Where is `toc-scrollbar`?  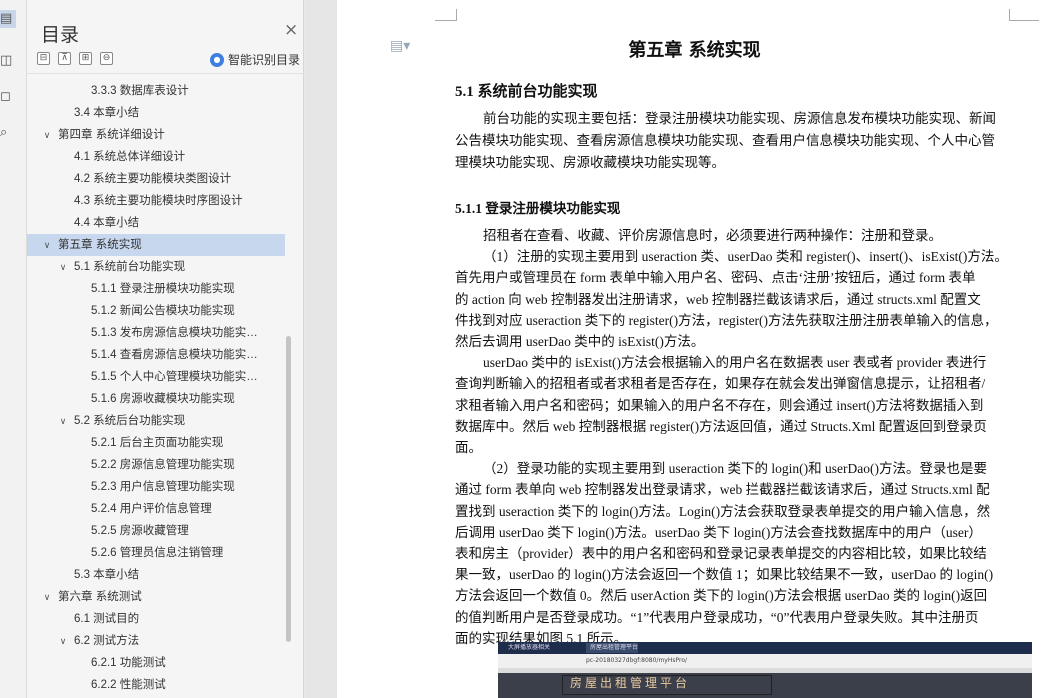
toc-scrollbar is located at coordinates (288, 389).